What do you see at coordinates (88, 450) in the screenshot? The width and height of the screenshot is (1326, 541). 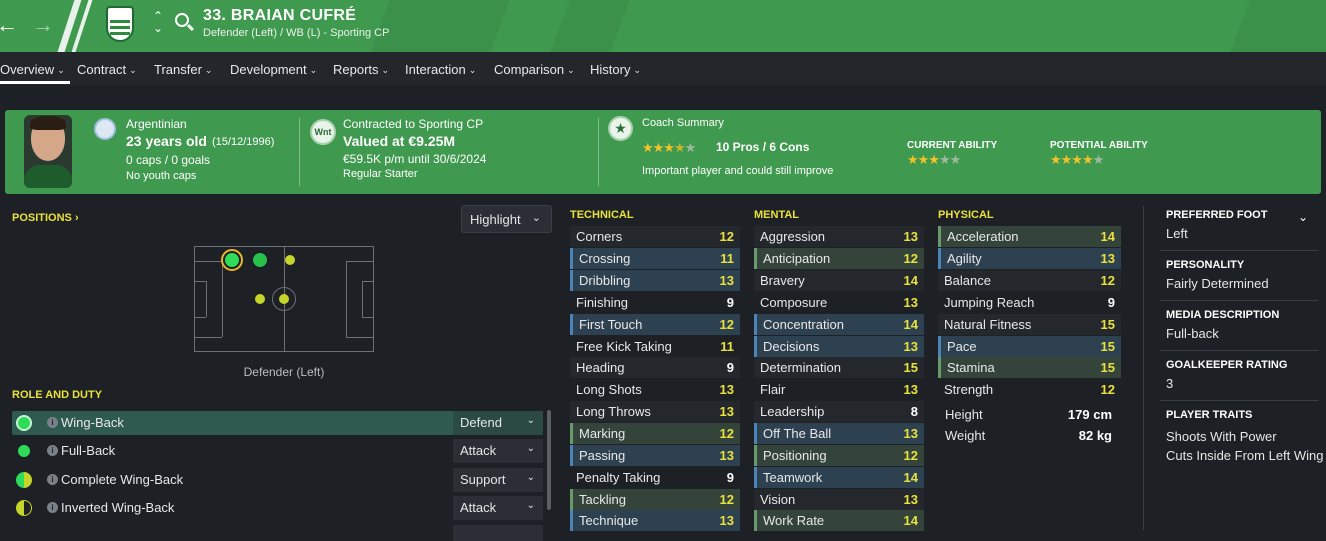 I see `role-name: Full-Back` at bounding box center [88, 450].